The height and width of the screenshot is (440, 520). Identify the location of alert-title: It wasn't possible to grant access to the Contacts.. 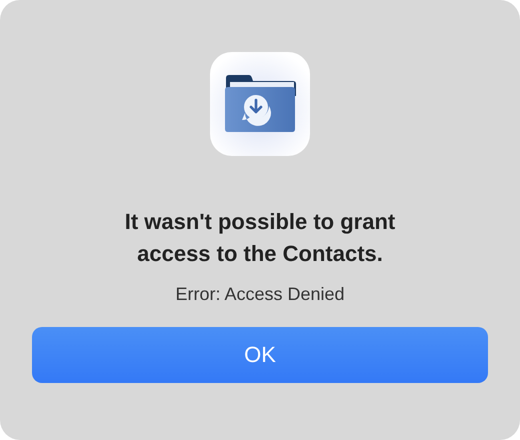
(260, 238).